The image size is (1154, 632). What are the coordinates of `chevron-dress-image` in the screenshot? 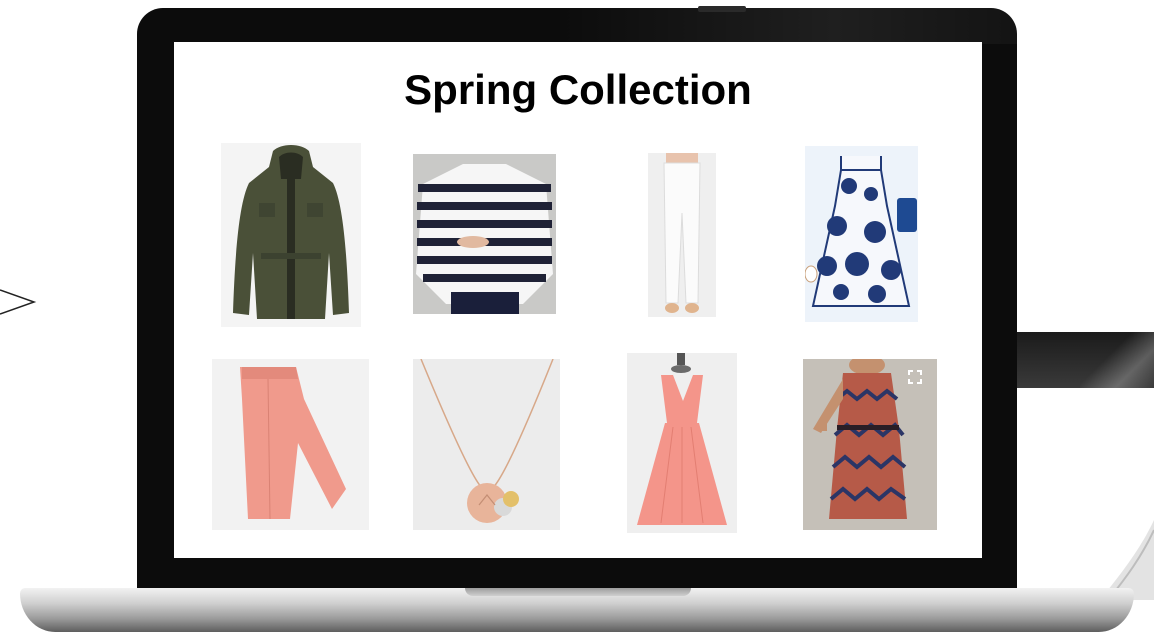 It's located at (870, 444).